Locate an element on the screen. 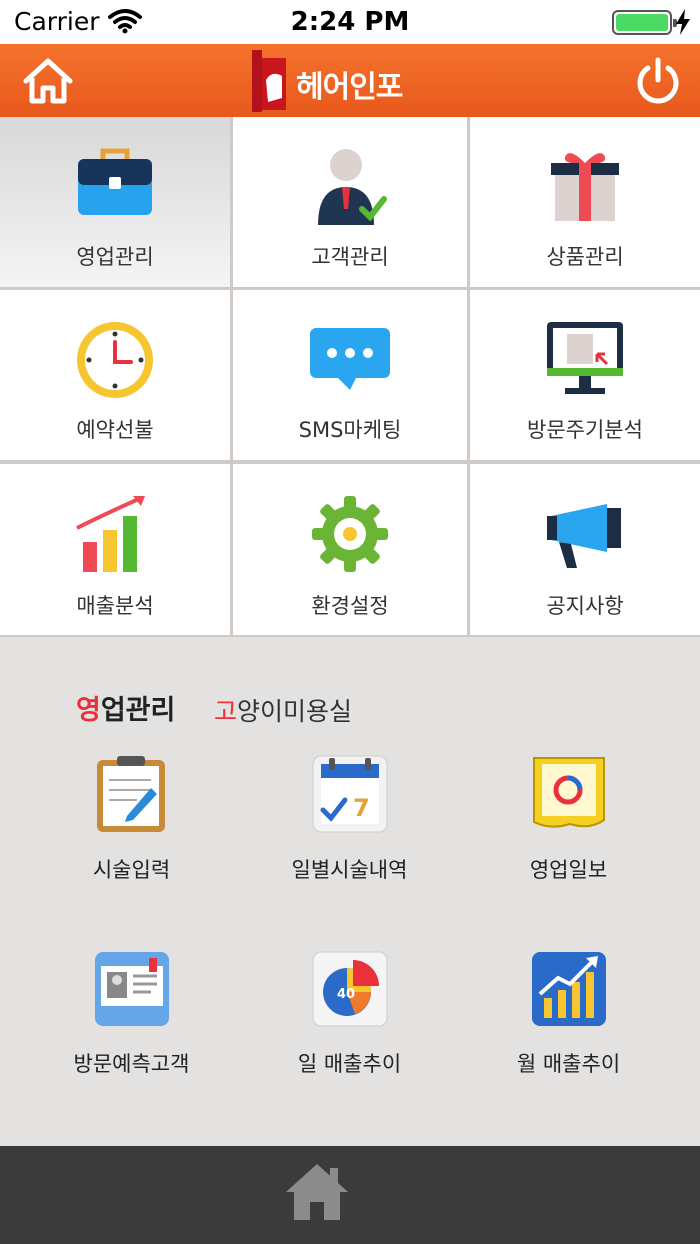 The height and width of the screenshot is (1244, 700). clipboard-icon is located at coordinates (130, 794).